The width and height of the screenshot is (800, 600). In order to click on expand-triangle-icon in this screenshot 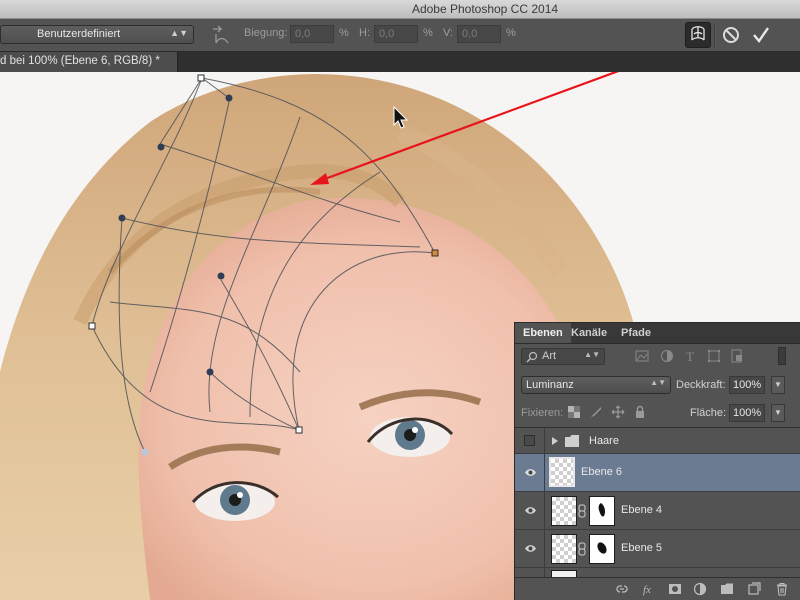, I will do `click(555, 441)`.